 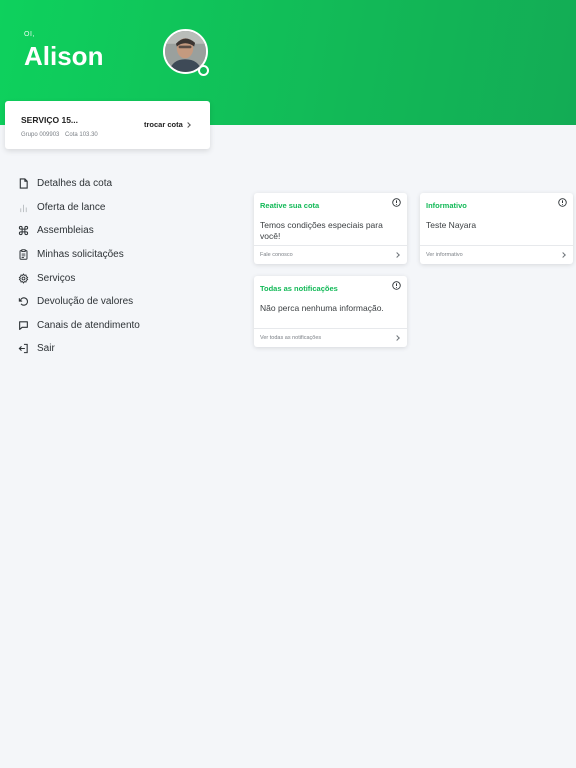 I want to click on menu-item-label: Devolução de valores, so click(x=85, y=302).